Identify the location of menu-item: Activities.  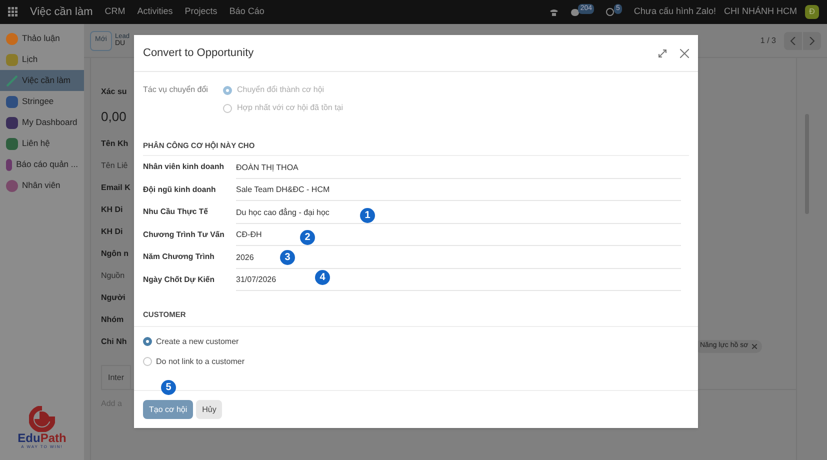
(155, 12).